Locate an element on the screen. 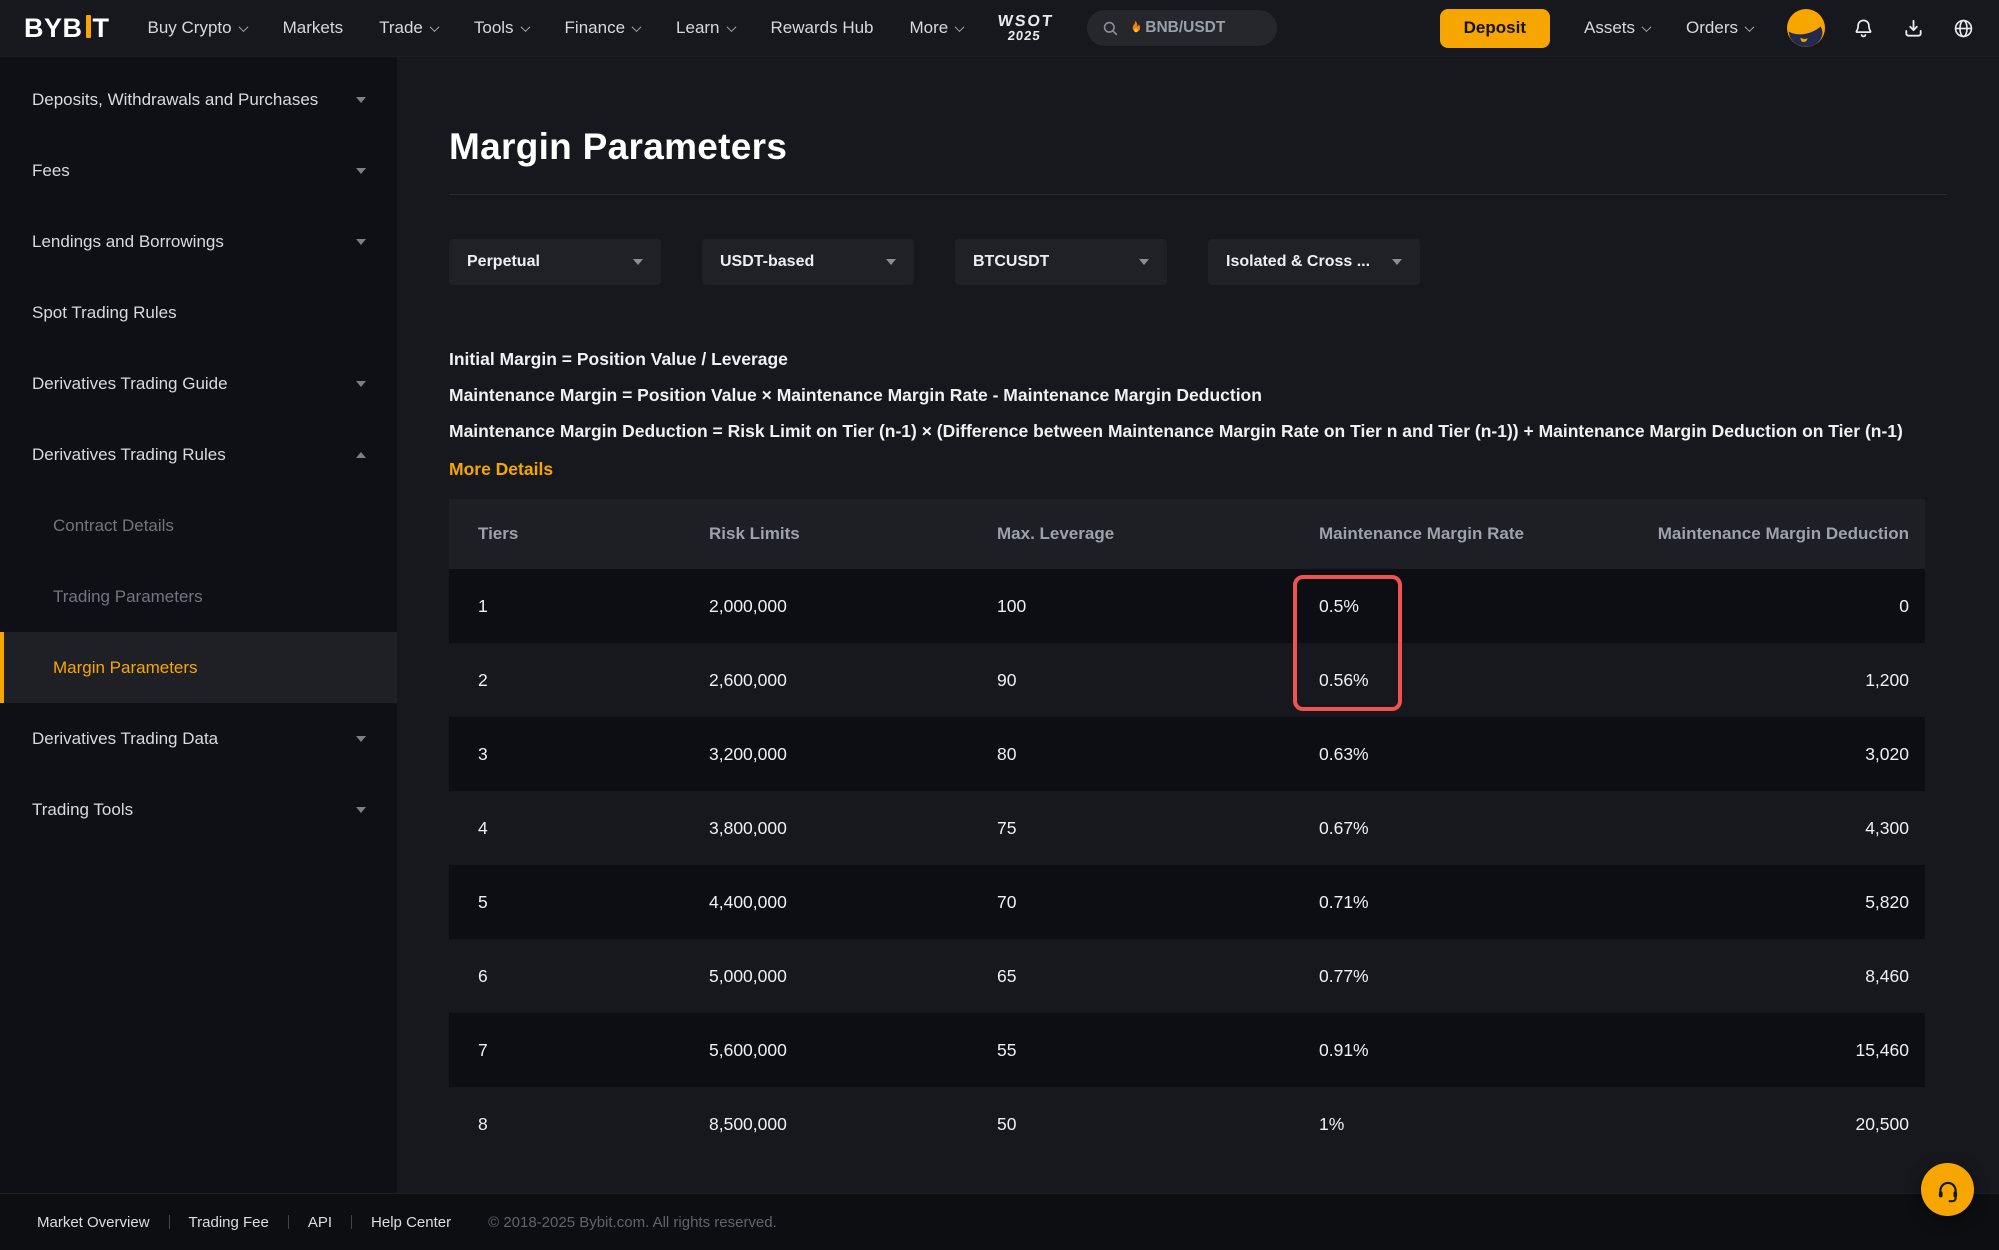  cell-mm-deduction: 20,500 is located at coordinates (1882, 1123).